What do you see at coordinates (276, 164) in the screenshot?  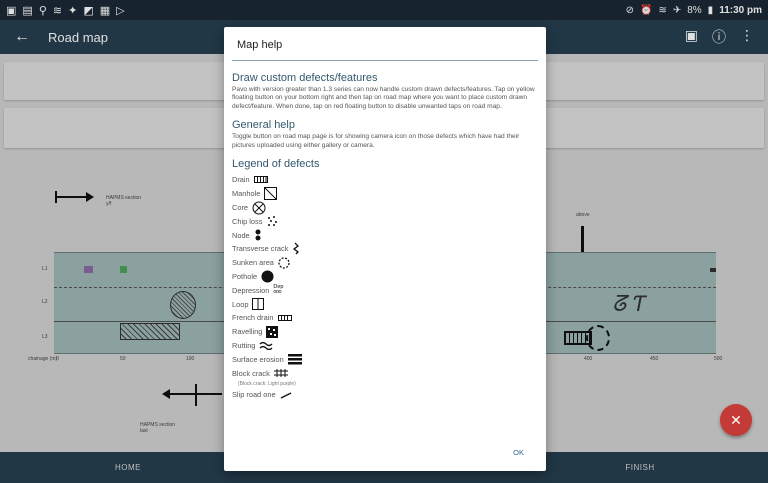 I see `section-heading-legend: Legend of defects` at bounding box center [276, 164].